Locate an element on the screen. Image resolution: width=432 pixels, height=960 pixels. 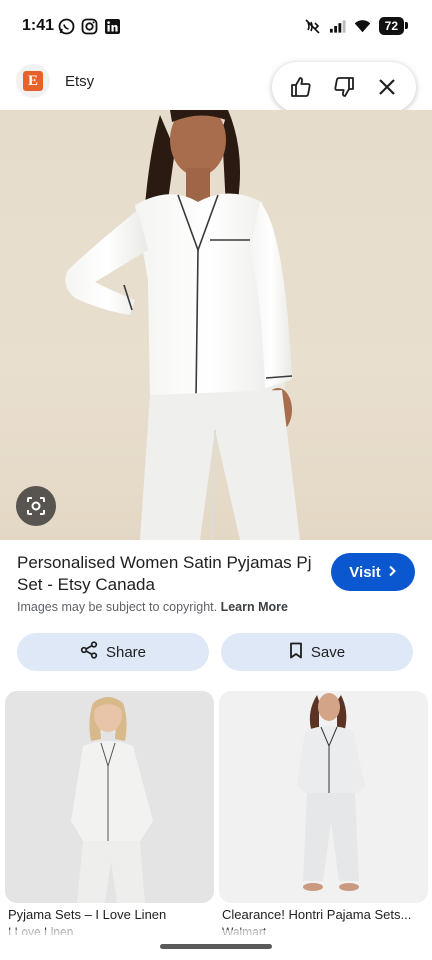
etsy-logo: E is located at coordinates (33, 81).